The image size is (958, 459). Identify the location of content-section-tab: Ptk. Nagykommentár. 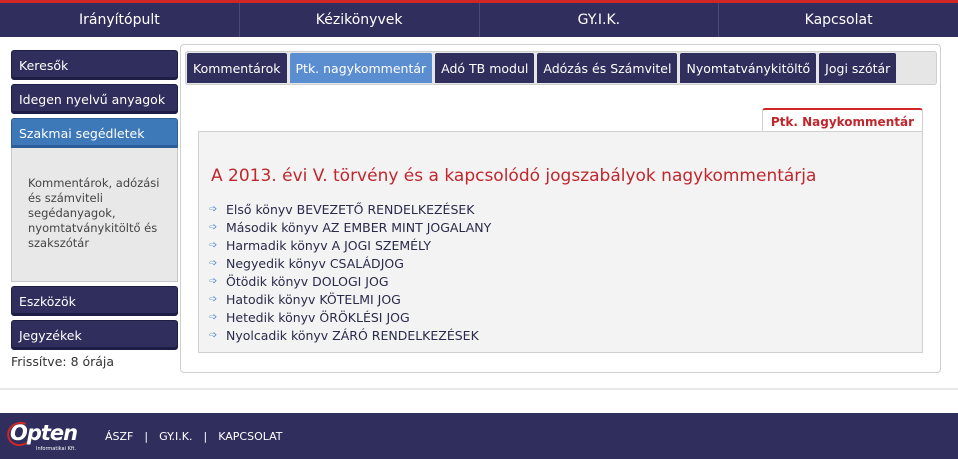
(842, 120).